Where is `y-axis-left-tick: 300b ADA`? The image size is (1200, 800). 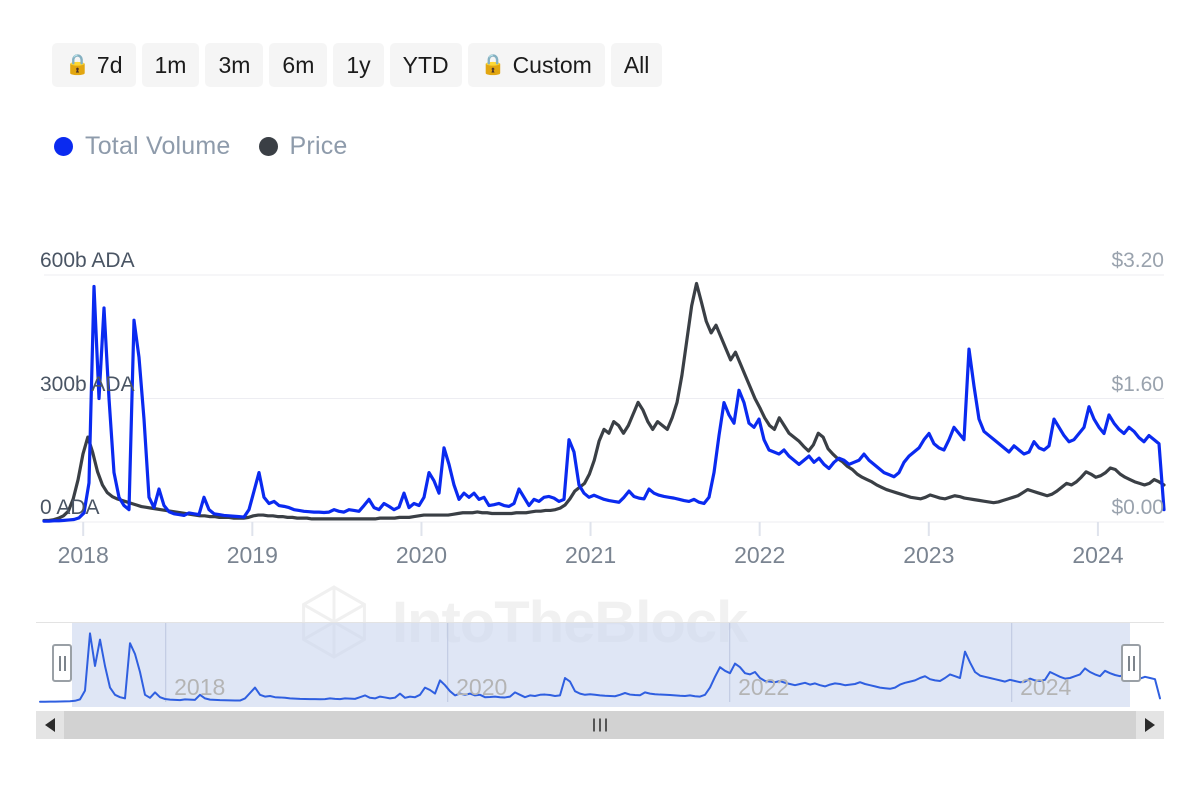
y-axis-left-tick: 300b ADA is located at coordinates (87, 384).